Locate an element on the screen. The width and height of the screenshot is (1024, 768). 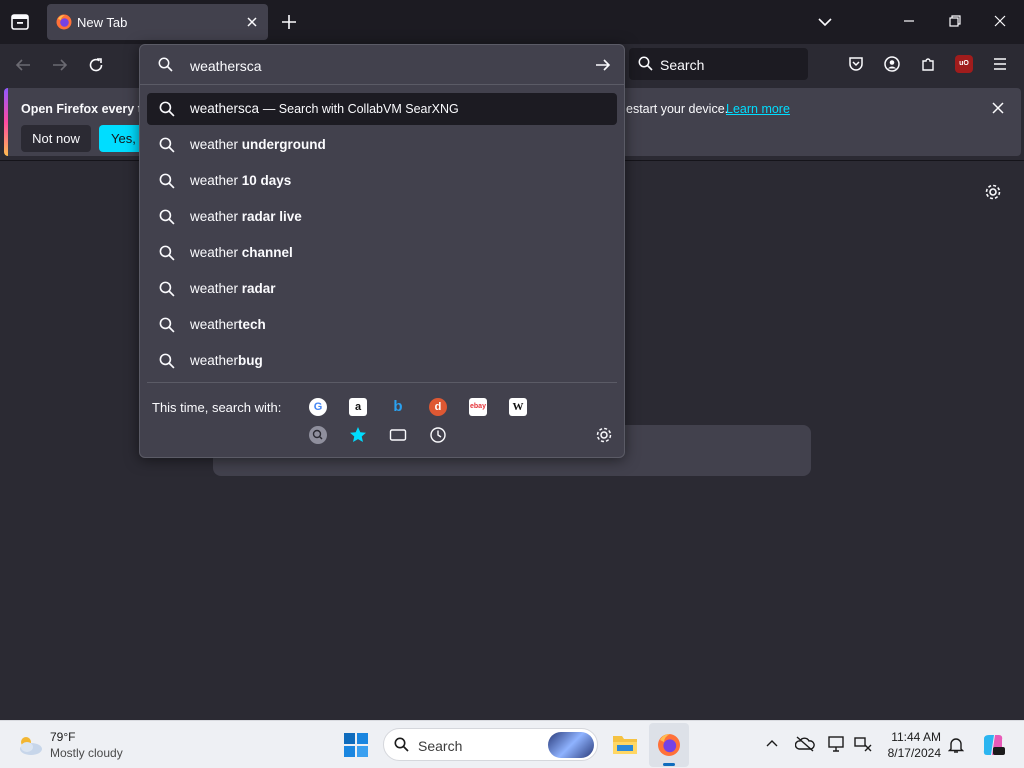
firefox-taskbar-button is located at coordinates (669, 745).